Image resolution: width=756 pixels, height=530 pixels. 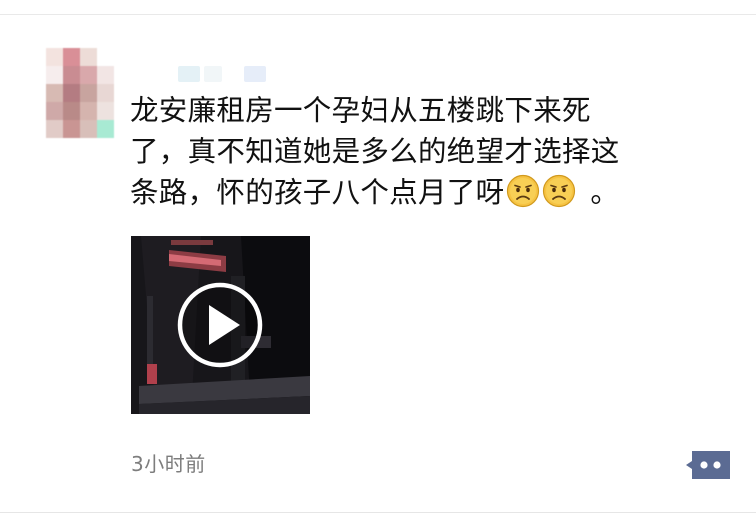 What do you see at coordinates (709, 465) in the screenshot?
I see `comment-button` at bounding box center [709, 465].